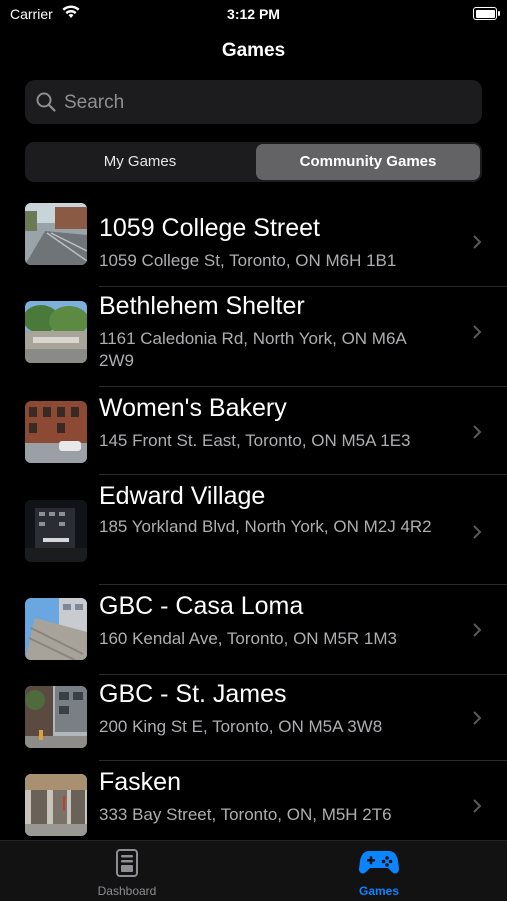 This screenshot has height=901, width=507. I want to click on tab-games: Games, so click(379, 871).